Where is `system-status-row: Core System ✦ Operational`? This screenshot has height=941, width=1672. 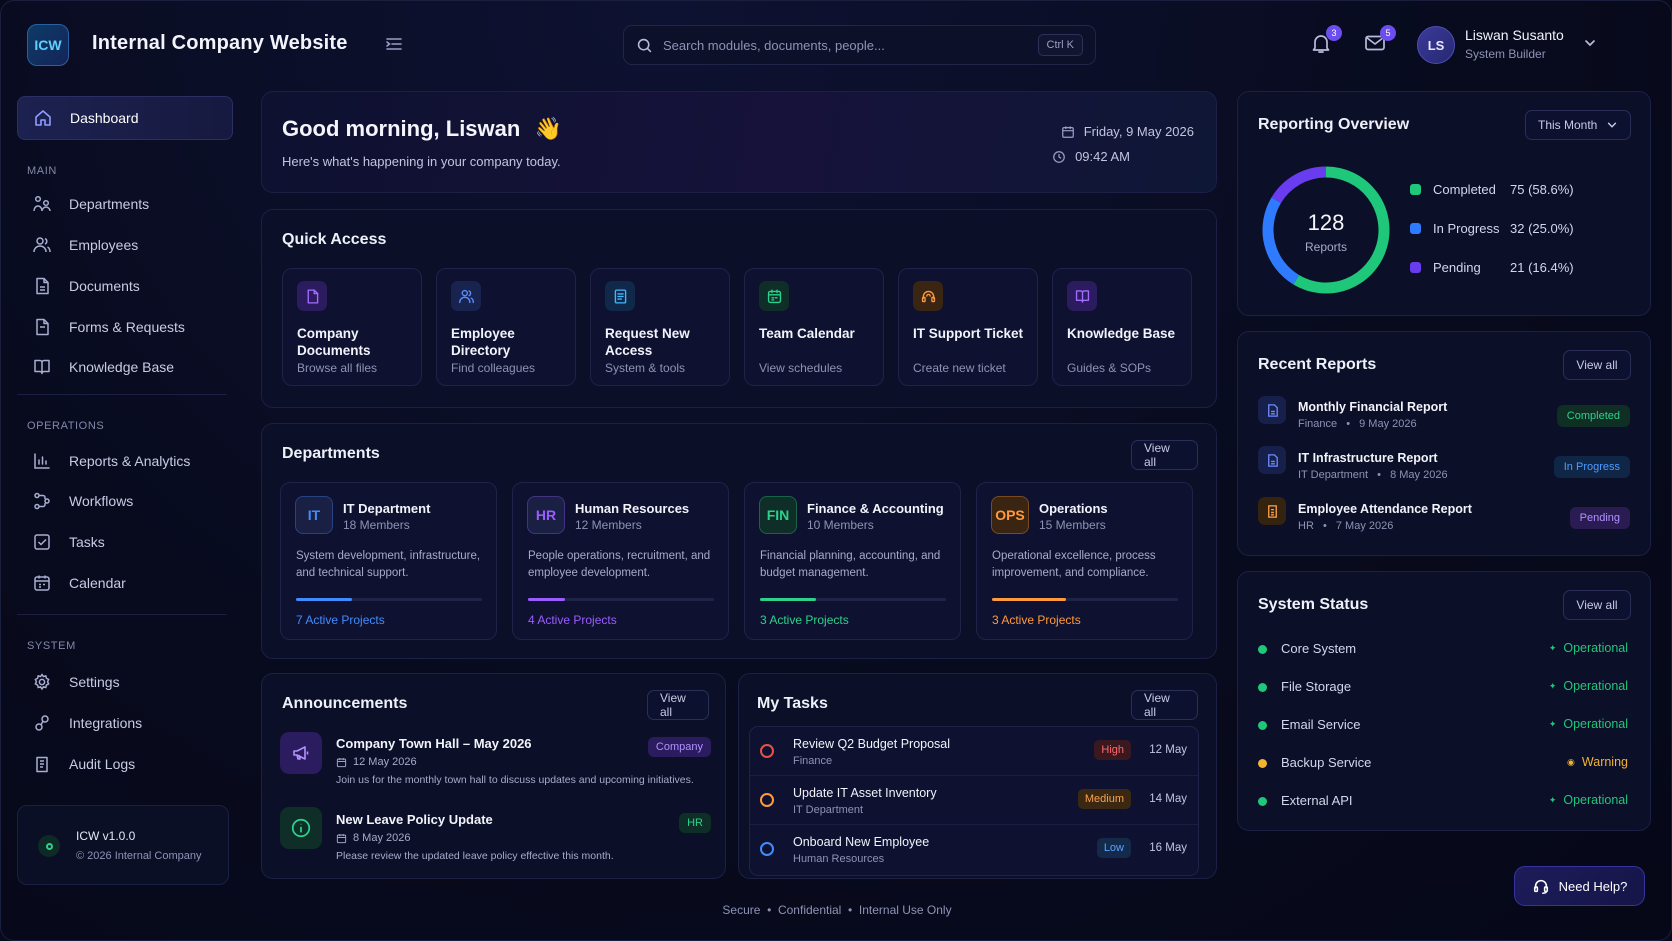 system-status-row: Core System ✦ Operational is located at coordinates (1443, 650).